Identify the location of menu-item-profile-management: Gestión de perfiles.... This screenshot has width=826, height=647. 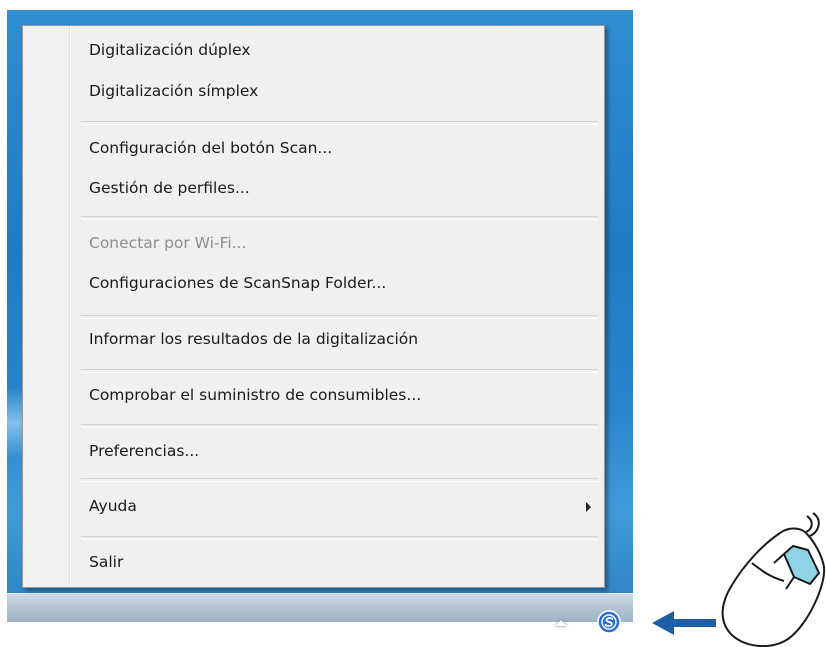
(169, 188).